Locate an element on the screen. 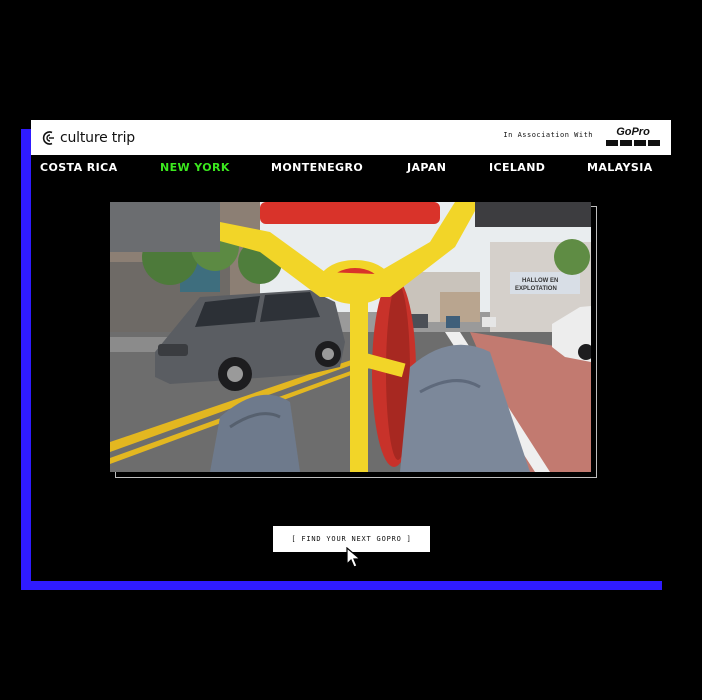 This screenshot has width=702, height=700. culture-trip-logo-icon is located at coordinates (48, 138).